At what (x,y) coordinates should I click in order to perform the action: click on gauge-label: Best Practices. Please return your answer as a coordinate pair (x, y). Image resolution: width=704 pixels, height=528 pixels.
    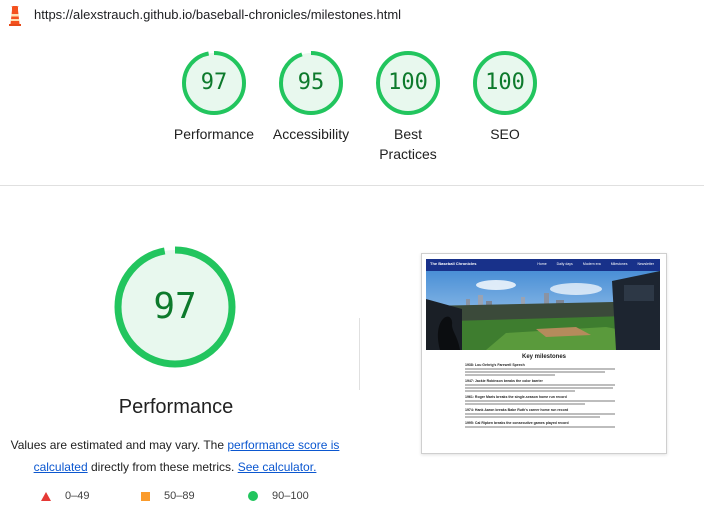
    Looking at the image, I should click on (408, 144).